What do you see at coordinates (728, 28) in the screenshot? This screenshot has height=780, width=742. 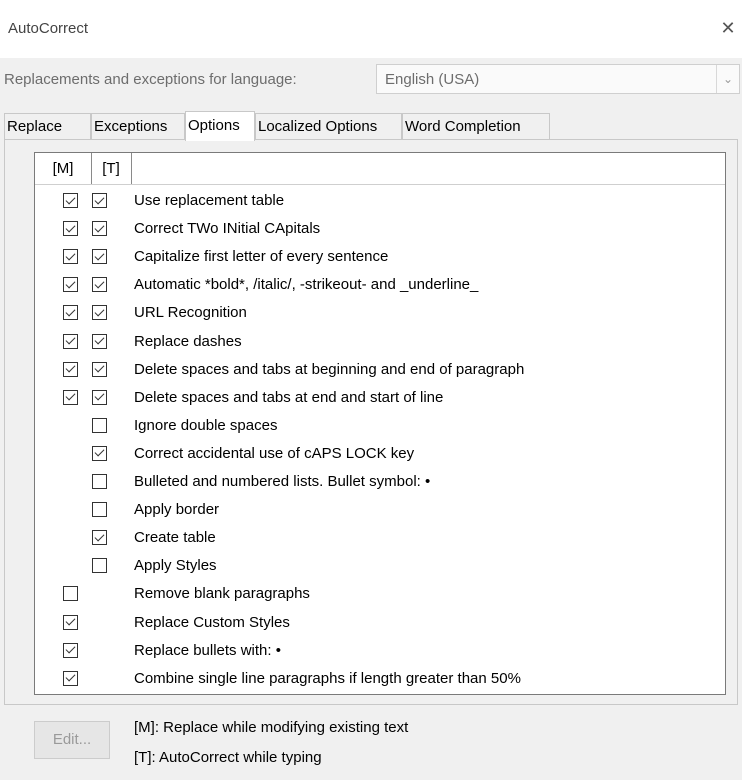 I see `close-icon: ✕` at bounding box center [728, 28].